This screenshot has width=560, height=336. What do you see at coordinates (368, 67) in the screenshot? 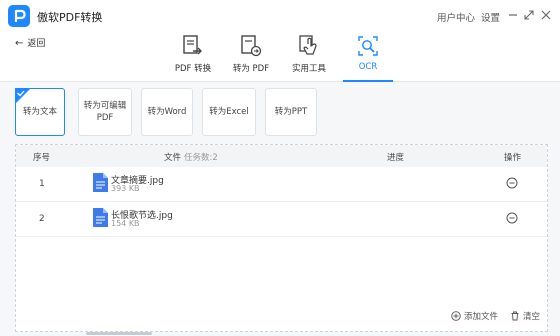
I see `tab-ocr-label: OCR` at bounding box center [368, 67].